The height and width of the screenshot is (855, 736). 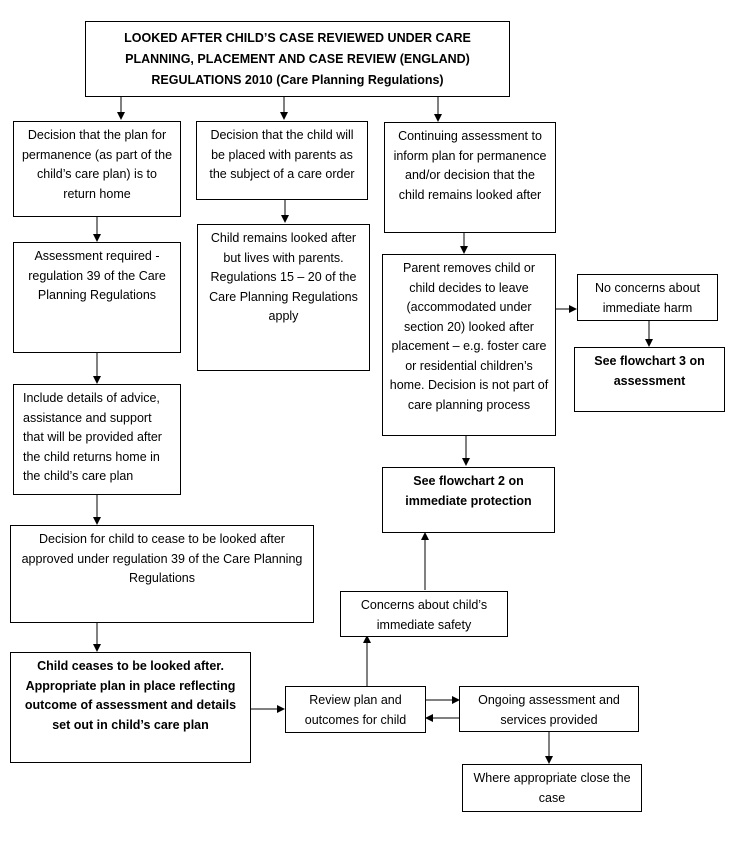 I want to click on see-flowchart-3-box: See flowchart 3 on assessment, so click(x=649, y=379).